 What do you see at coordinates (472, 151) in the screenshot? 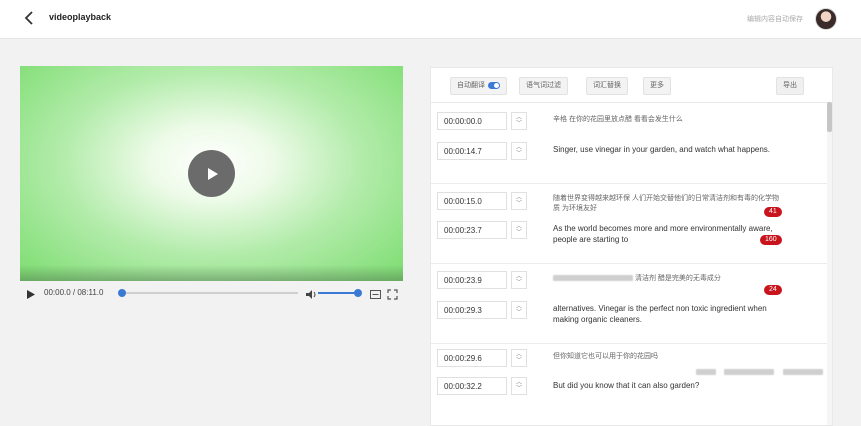
I see `end-time-field: 00:00:14.7` at bounding box center [472, 151].